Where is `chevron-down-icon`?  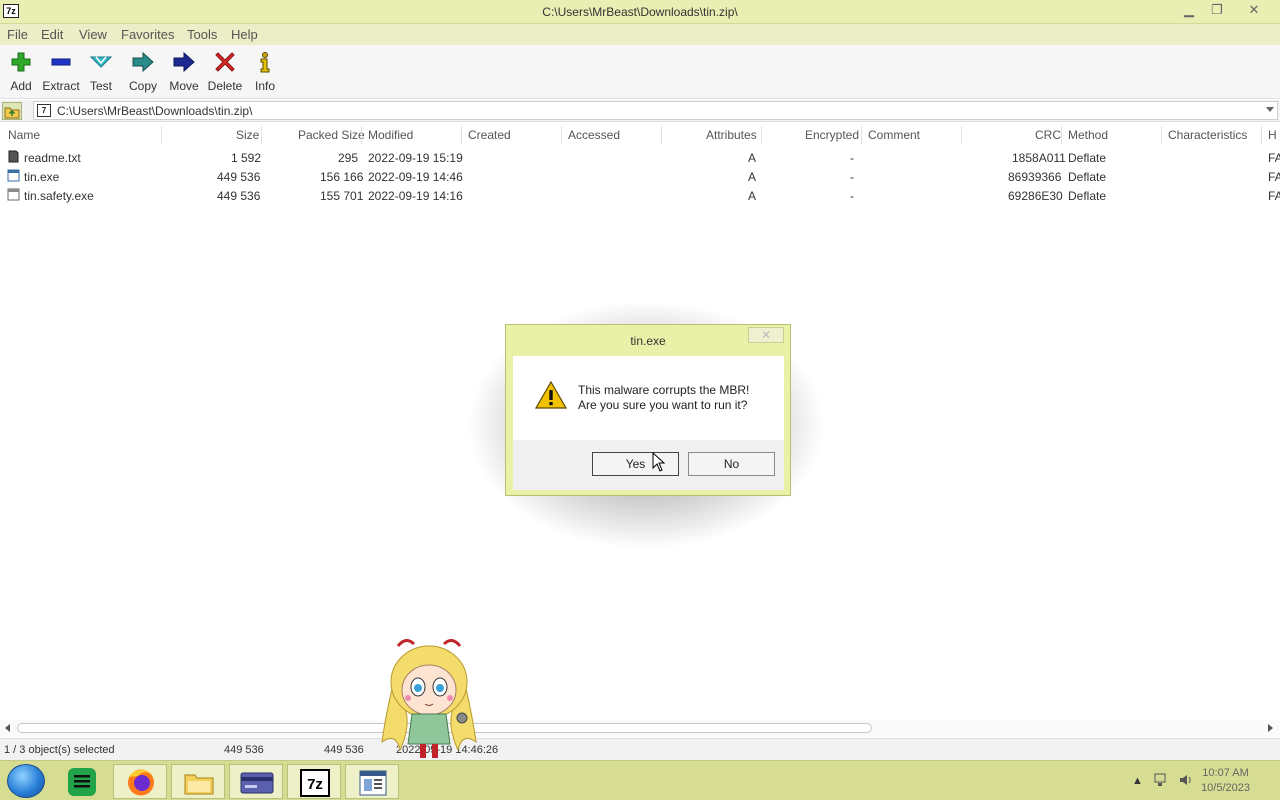 chevron-down-icon is located at coordinates (1270, 109).